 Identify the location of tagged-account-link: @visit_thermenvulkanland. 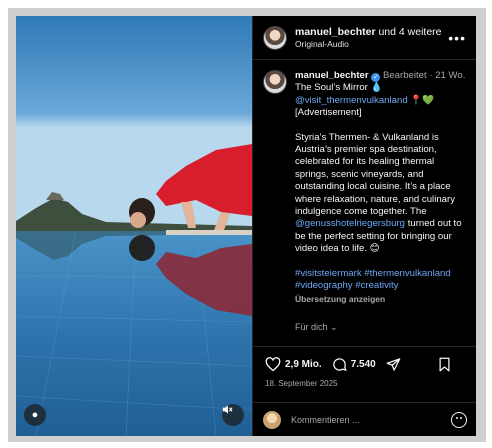
(351, 100).